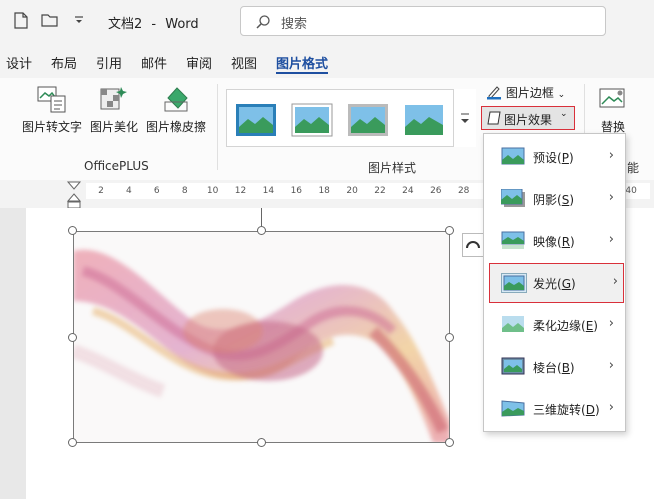 This screenshot has width=654, height=499. What do you see at coordinates (464, 118) in the screenshot?
I see `styles-more-button` at bounding box center [464, 118].